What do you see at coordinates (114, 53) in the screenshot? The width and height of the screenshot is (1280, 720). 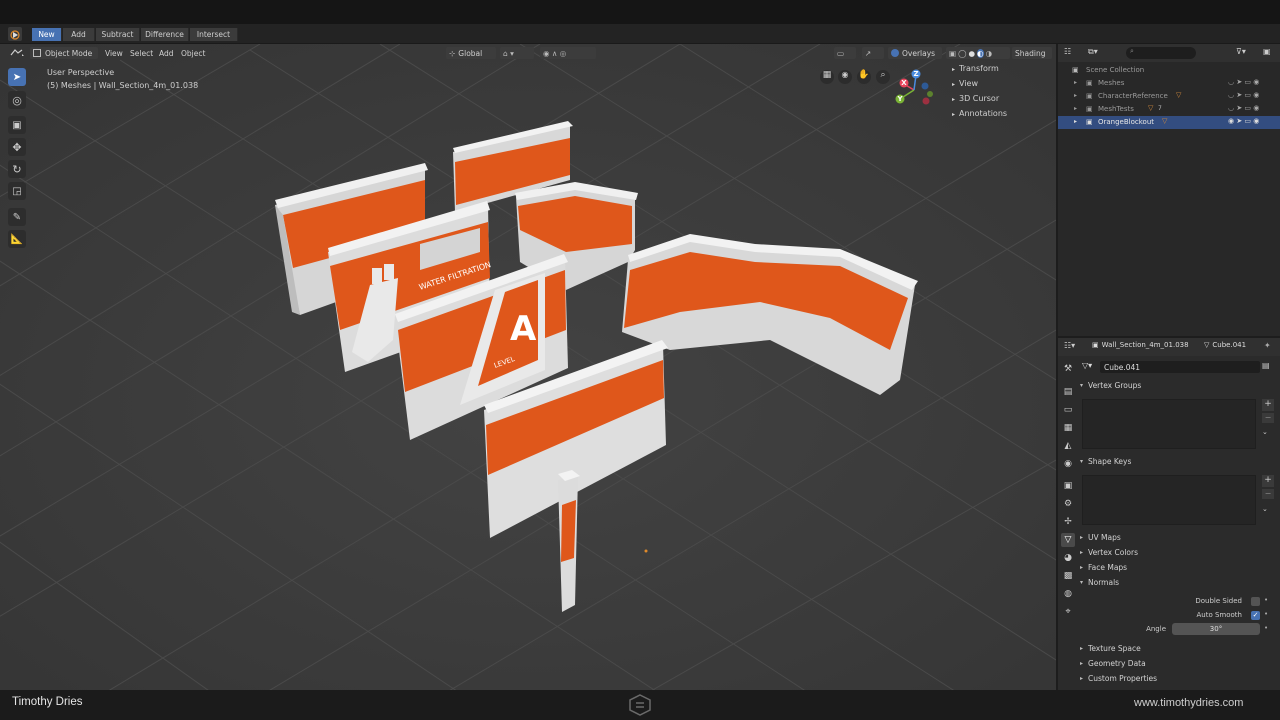 I see `view-menu: View` at bounding box center [114, 53].